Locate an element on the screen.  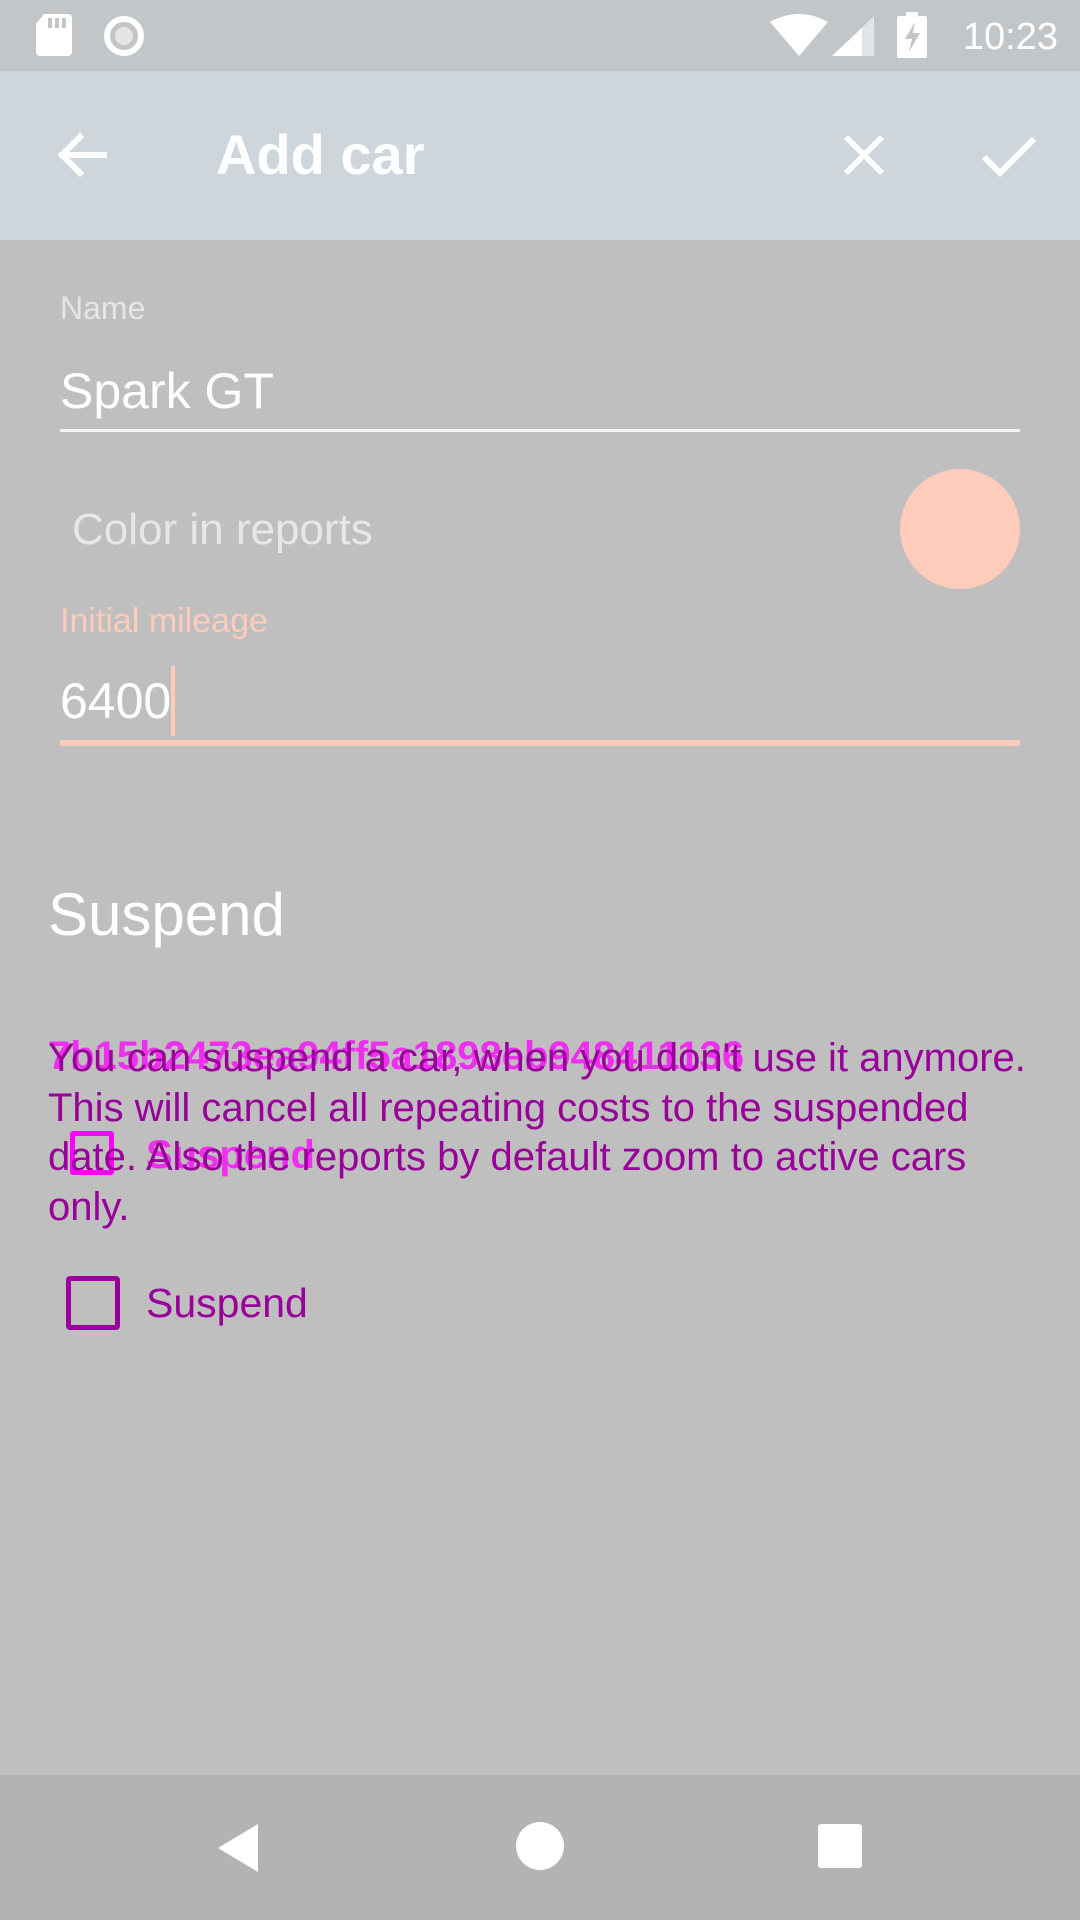
nav-home-icon is located at coordinates (540, 1846).